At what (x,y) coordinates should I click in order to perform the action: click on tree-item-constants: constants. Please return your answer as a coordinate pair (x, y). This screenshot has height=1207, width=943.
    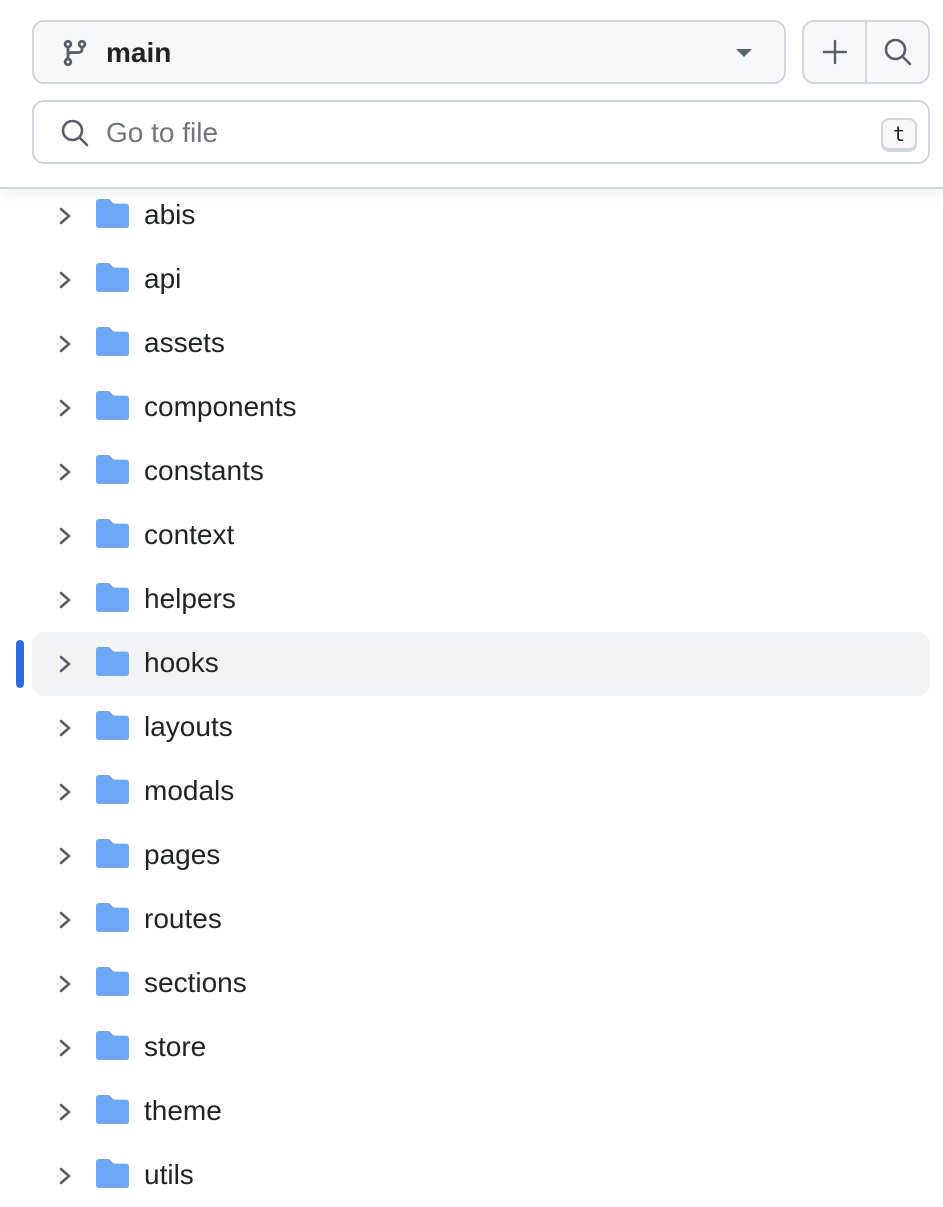
    Looking at the image, I should click on (481, 472).